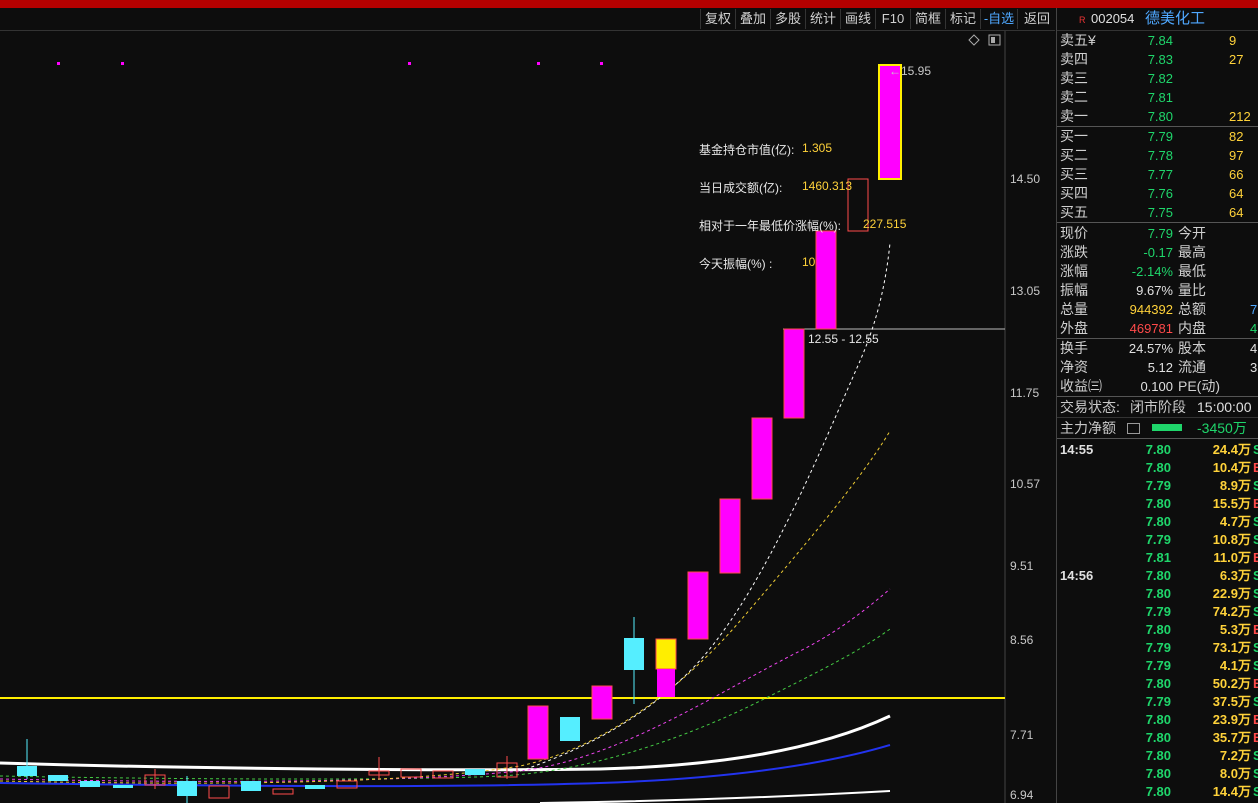 The width and height of the screenshot is (1258, 803). I want to click on stat-value: 3, so click(1254, 367).